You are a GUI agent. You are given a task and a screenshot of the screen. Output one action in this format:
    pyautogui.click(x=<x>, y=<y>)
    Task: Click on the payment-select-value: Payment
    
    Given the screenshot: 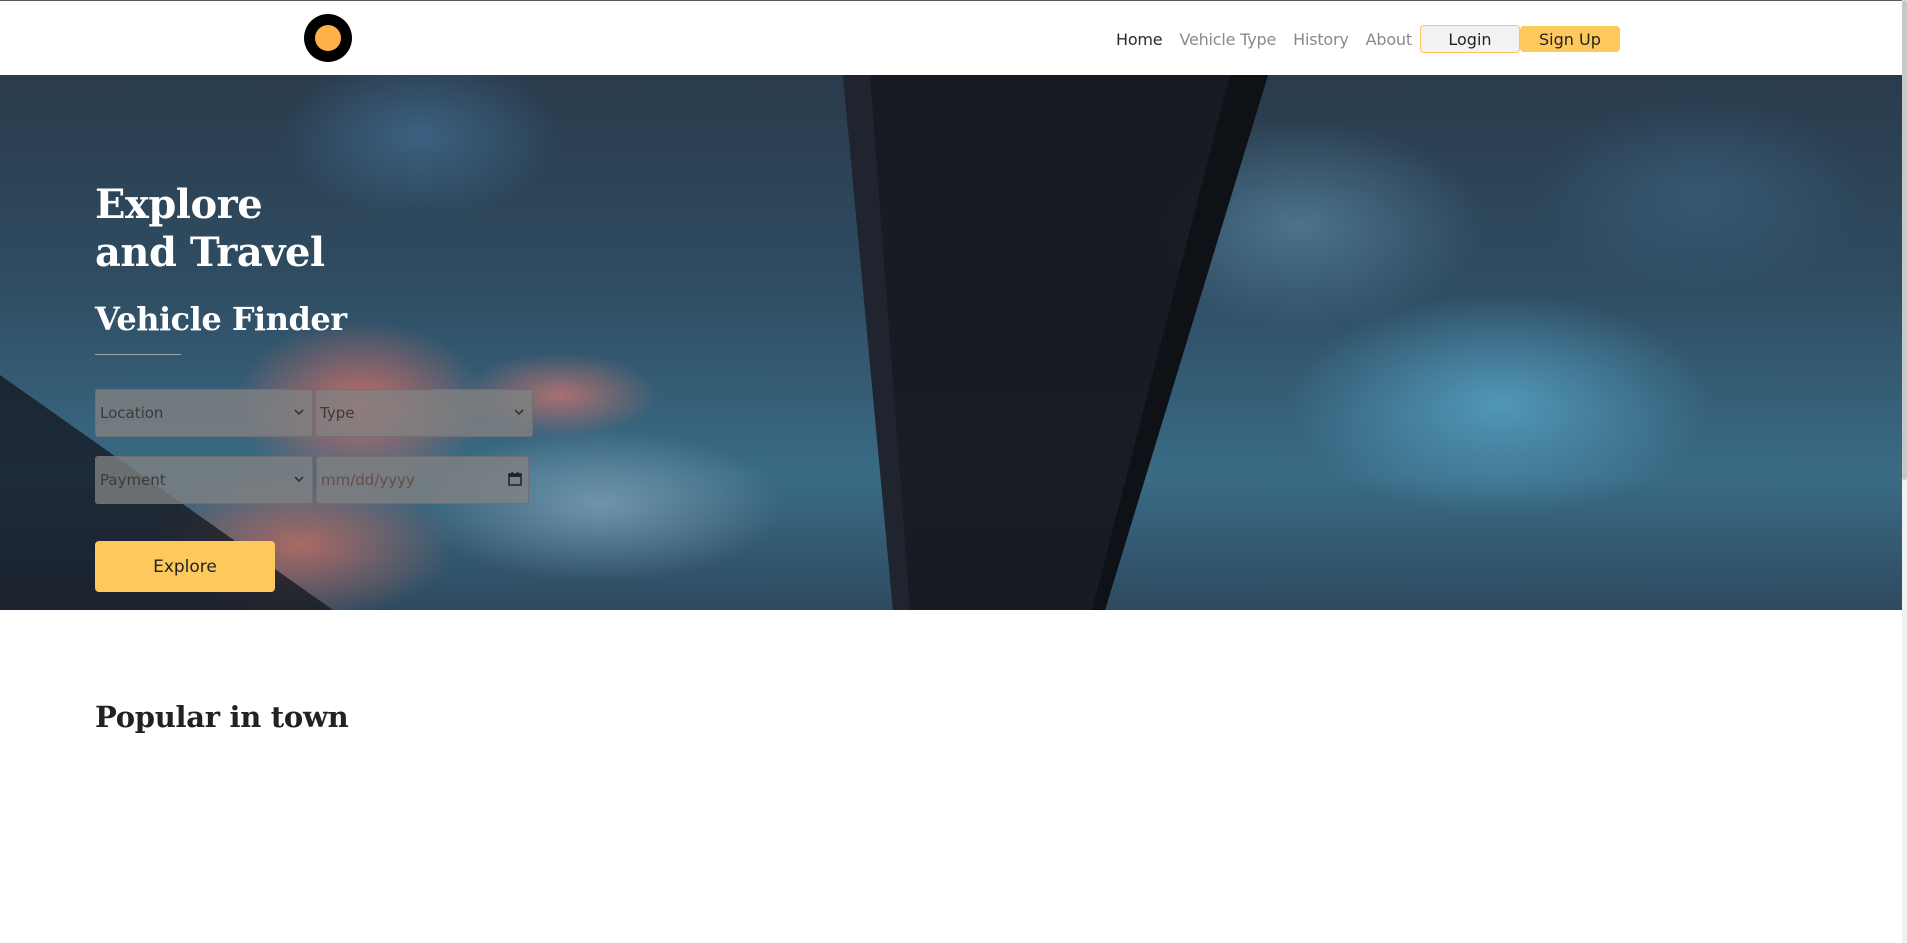 What is the action you would take?
    pyautogui.click(x=133, y=480)
    